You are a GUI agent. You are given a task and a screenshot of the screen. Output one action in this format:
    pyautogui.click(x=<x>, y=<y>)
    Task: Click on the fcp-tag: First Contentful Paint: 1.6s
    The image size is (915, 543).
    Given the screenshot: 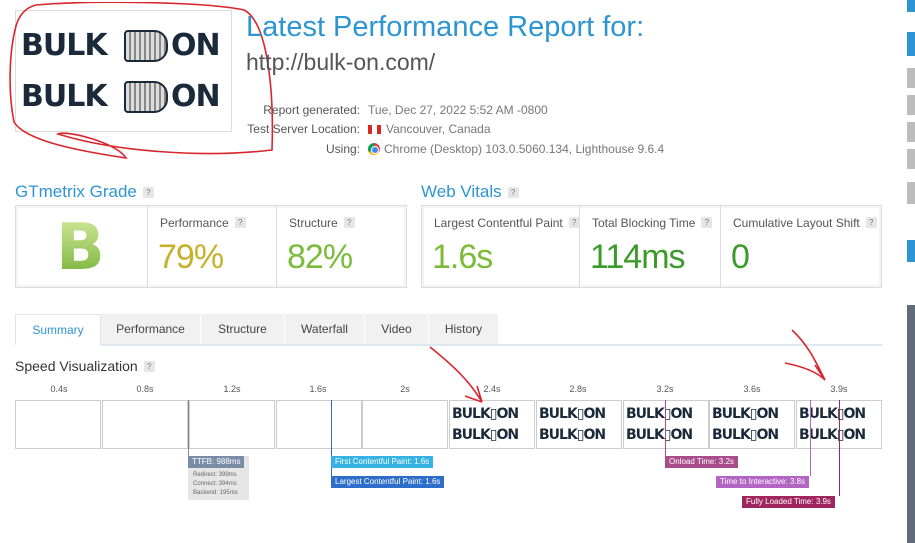 What is the action you would take?
    pyautogui.click(x=382, y=462)
    